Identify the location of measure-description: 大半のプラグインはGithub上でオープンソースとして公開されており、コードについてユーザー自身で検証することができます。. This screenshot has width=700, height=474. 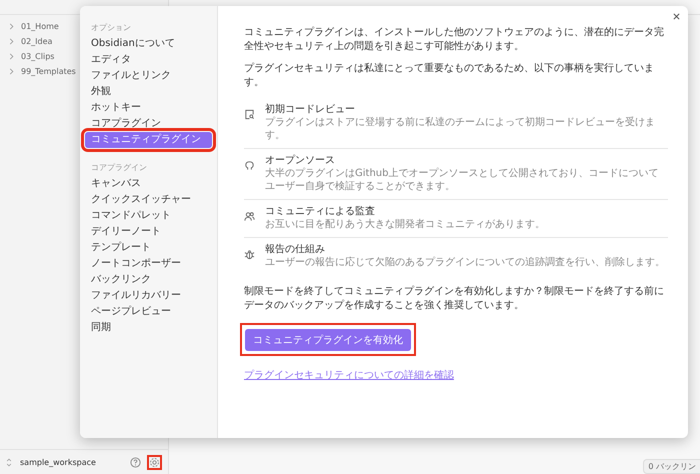
(462, 180).